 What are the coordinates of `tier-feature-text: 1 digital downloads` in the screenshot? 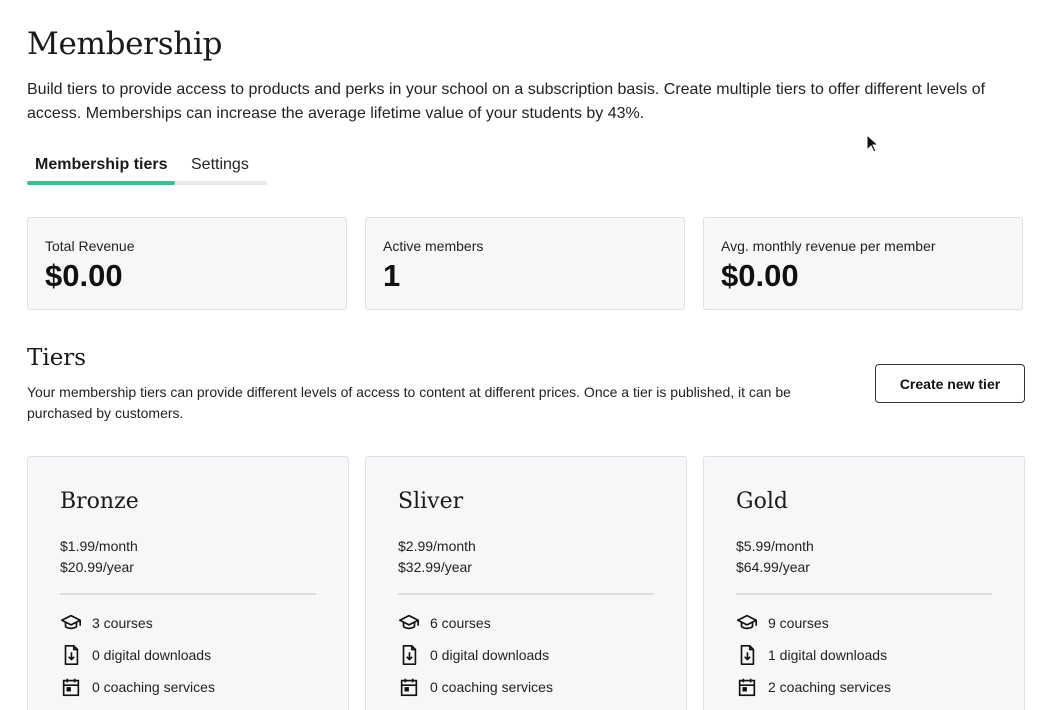 It's located at (828, 655).